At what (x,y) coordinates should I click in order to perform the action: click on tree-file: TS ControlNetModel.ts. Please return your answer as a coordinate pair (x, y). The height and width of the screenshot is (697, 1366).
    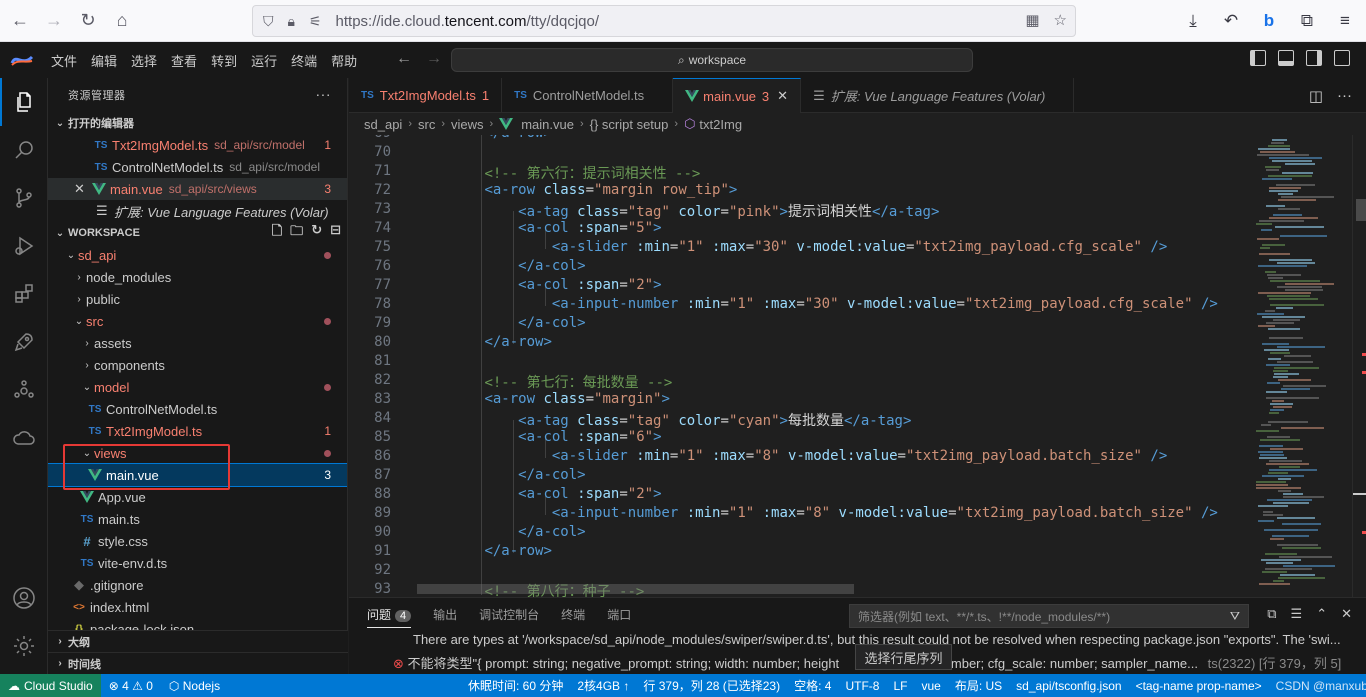
    Looking at the image, I should click on (197, 409).